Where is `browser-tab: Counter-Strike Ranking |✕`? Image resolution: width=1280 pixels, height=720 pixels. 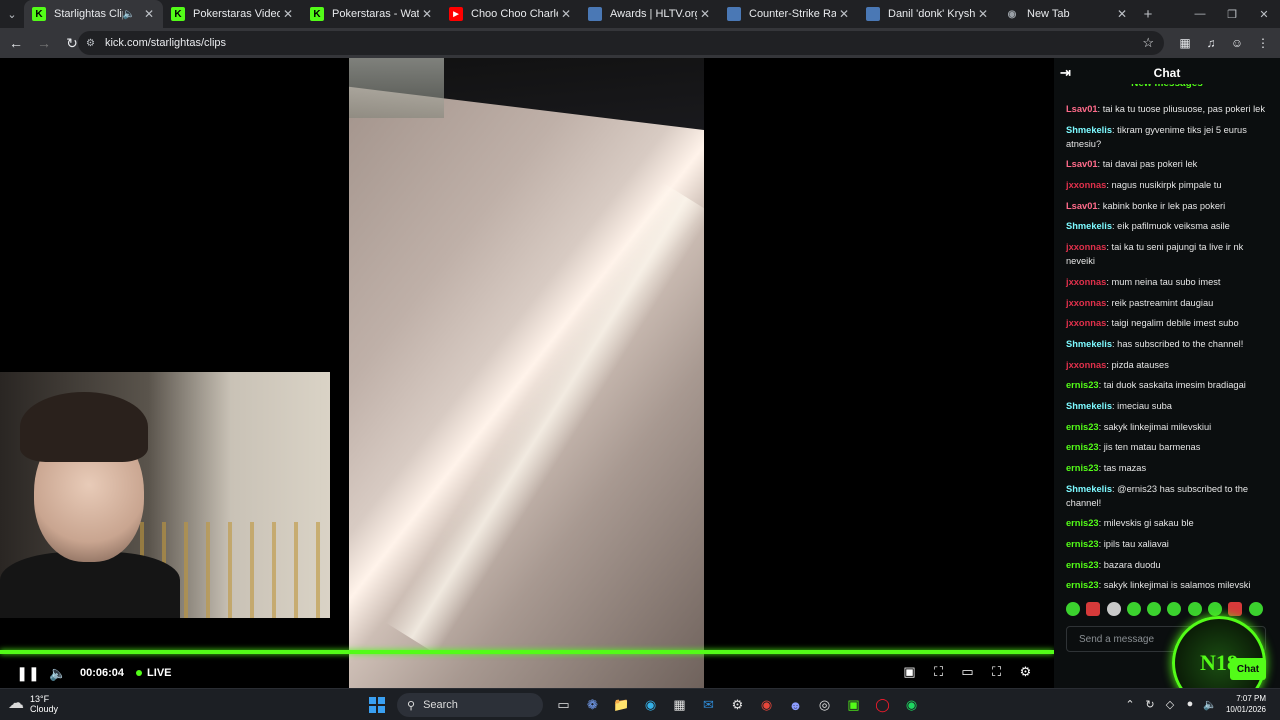
browser-tab: Counter-Strike Ranking |✕ is located at coordinates (788, 14).